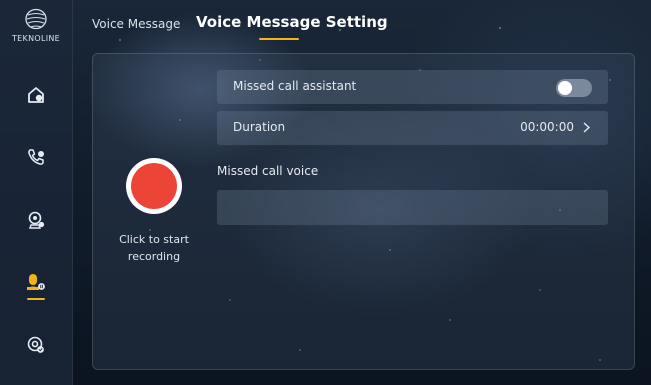  Describe the element at coordinates (259, 127) in the screenshot. I see `duration-label: Duration` at that location.